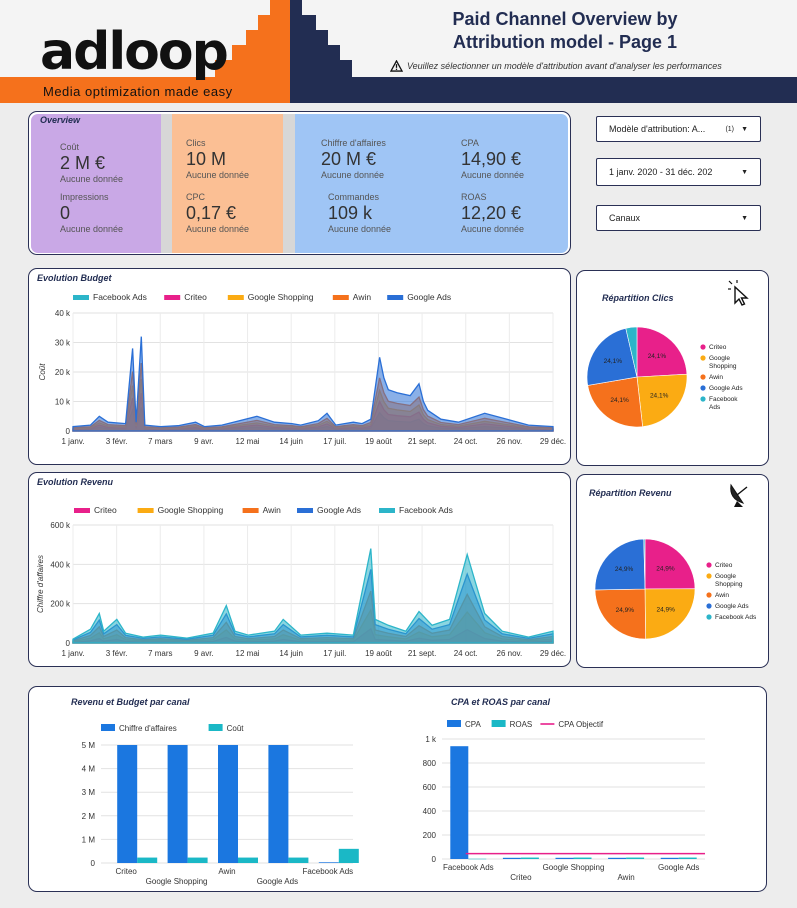 This screenshot has width=797, height=908. What do you see at coordinates (722, 595) in the screenshot?
I see `legend-label: Awin` at bounding box center [722, 595].